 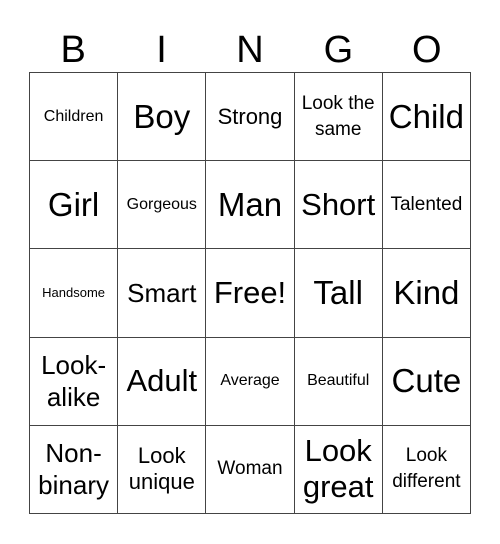 I want to click on bingo-cell: Tall, so click(x=338, y=293).